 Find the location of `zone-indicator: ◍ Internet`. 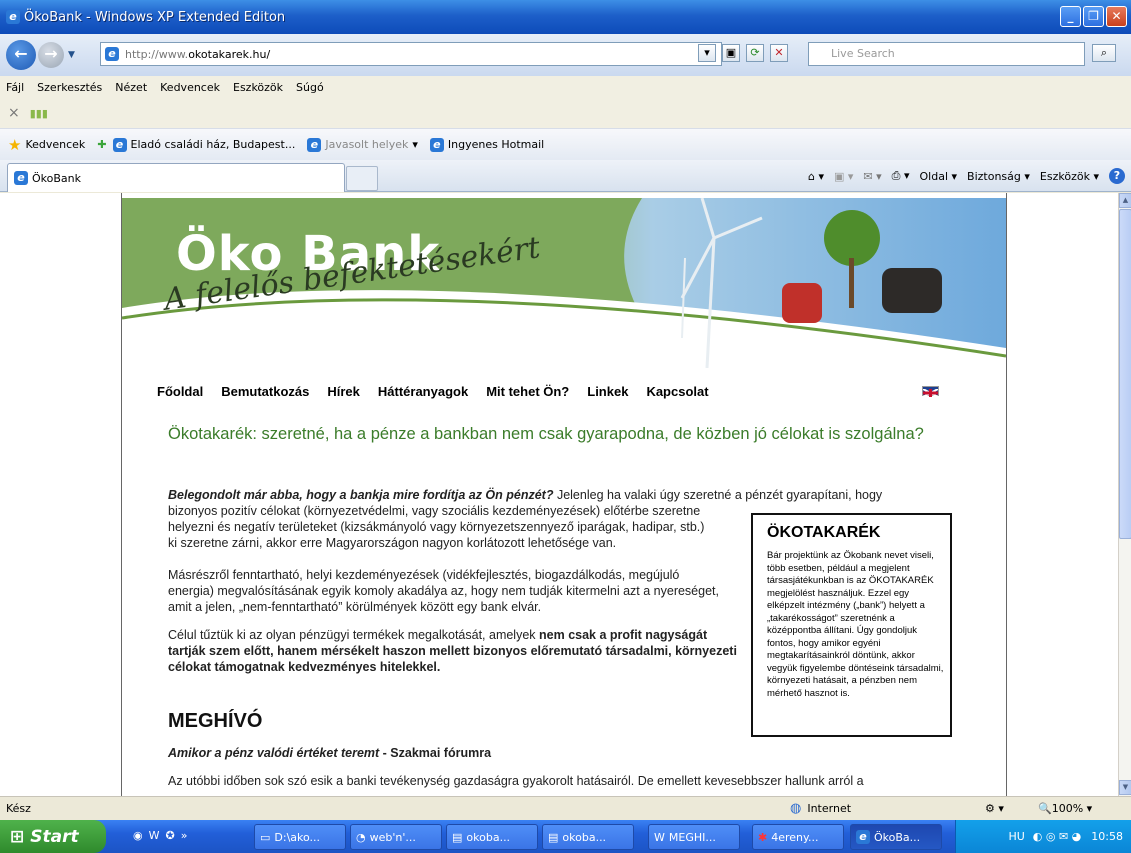

zone-indicator: ◍ Internet is located at coordinates (820, 808).